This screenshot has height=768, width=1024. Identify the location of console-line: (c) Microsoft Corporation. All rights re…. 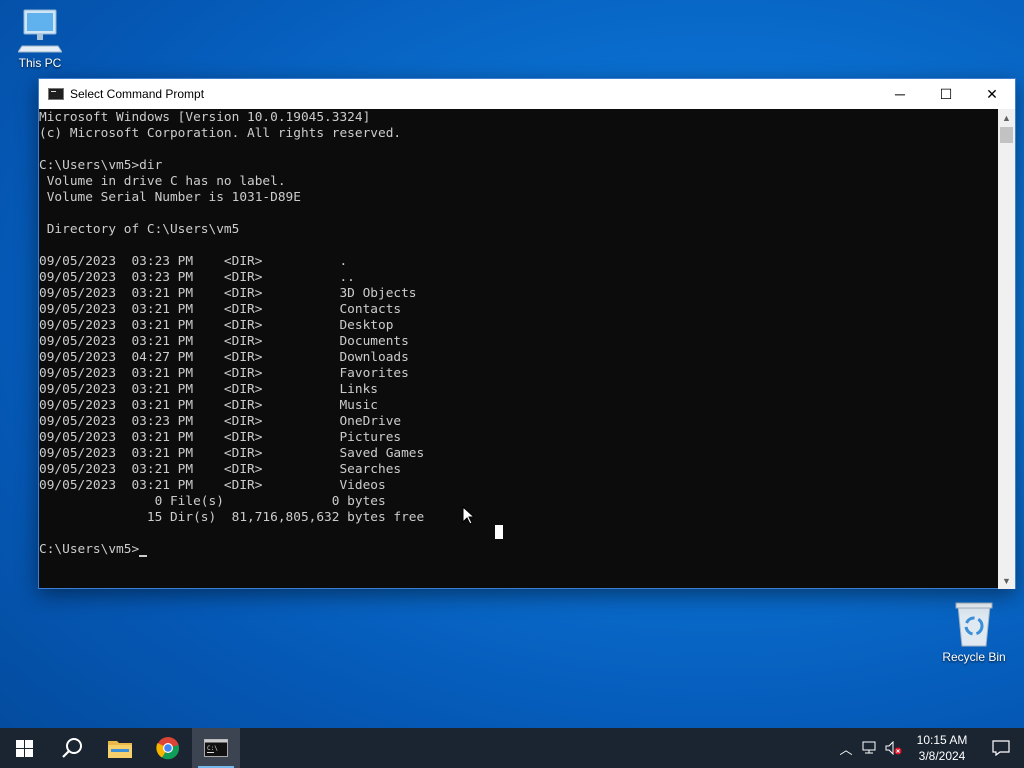
(220, 133).